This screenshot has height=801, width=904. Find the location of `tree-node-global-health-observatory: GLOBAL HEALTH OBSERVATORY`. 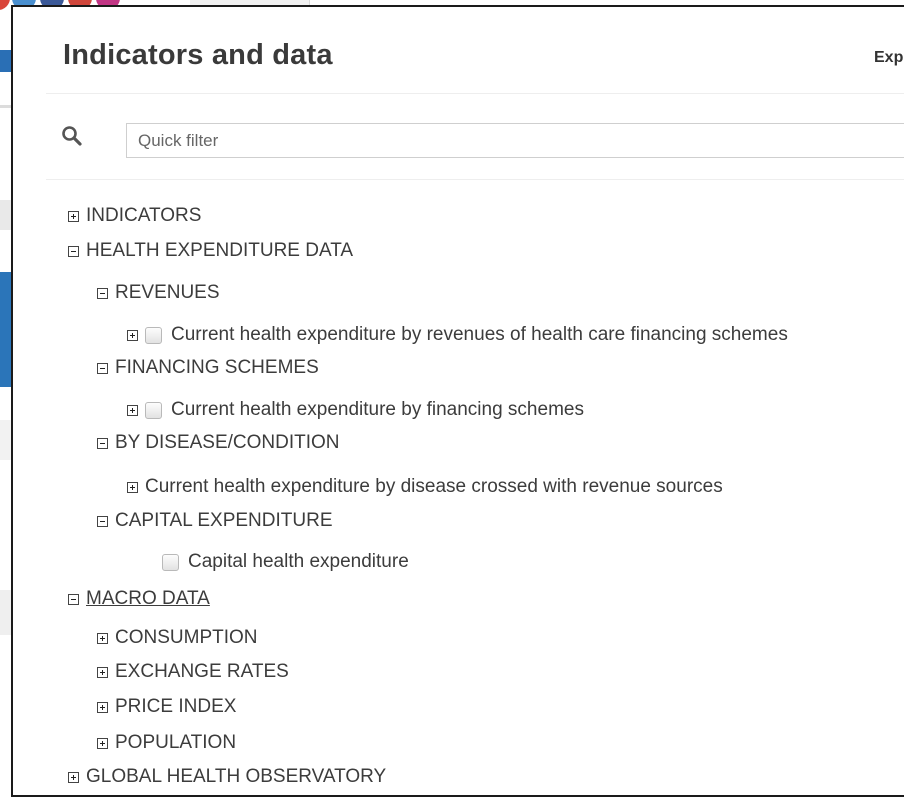

tree-node-global-health-observatory: GLOBAL HEALTH OBSERVATORY is located at coordinates (227, 777).